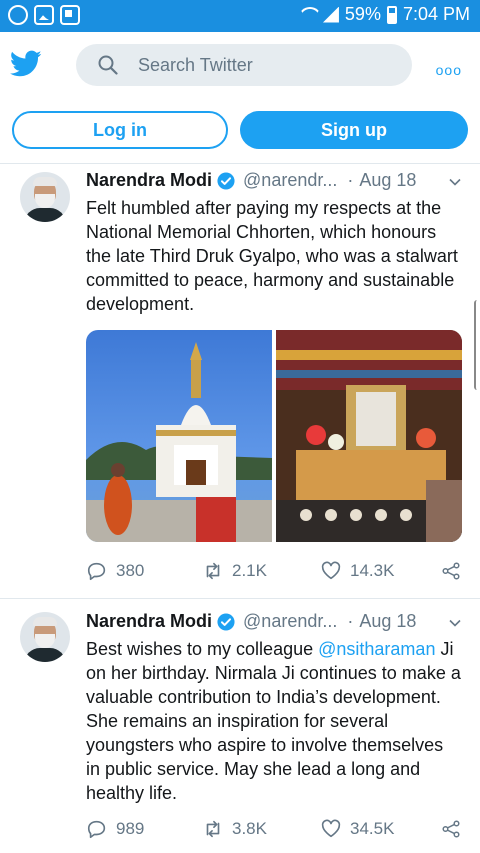  What do you see at coordinates (120, 130) in the screenshot?
I see `login-button: Log in` at bounding box center [120, 130].